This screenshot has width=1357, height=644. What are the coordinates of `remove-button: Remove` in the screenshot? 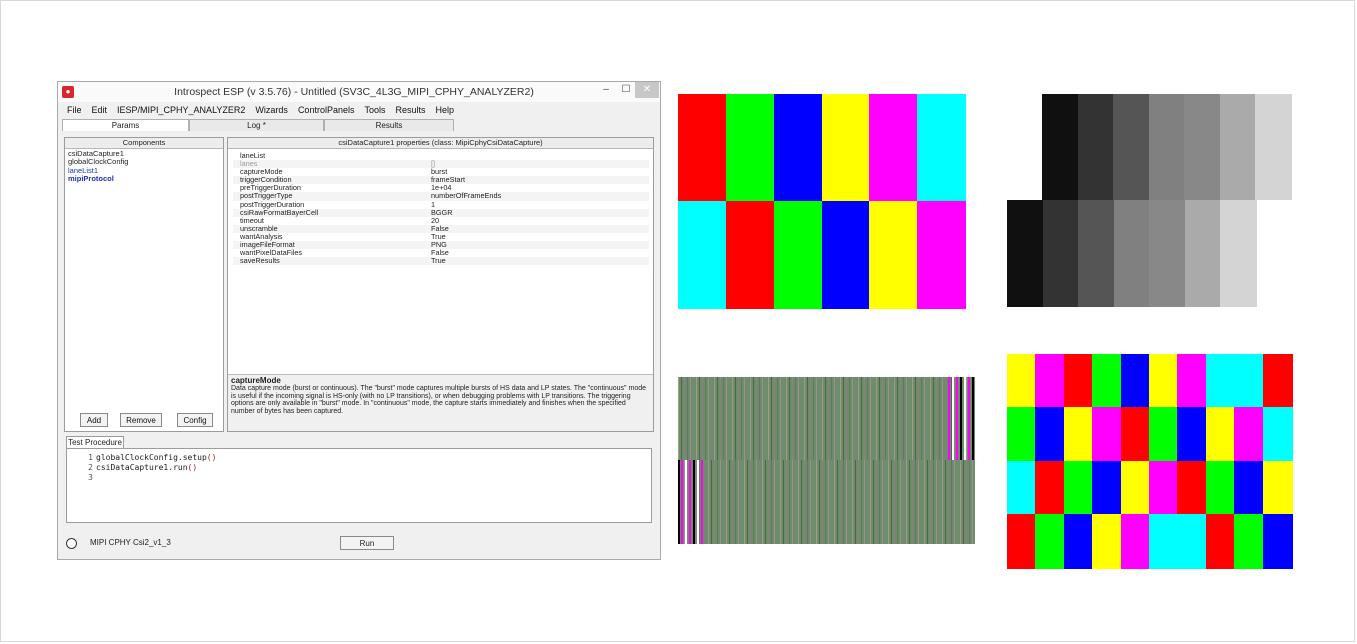 It's located at (141, 420).